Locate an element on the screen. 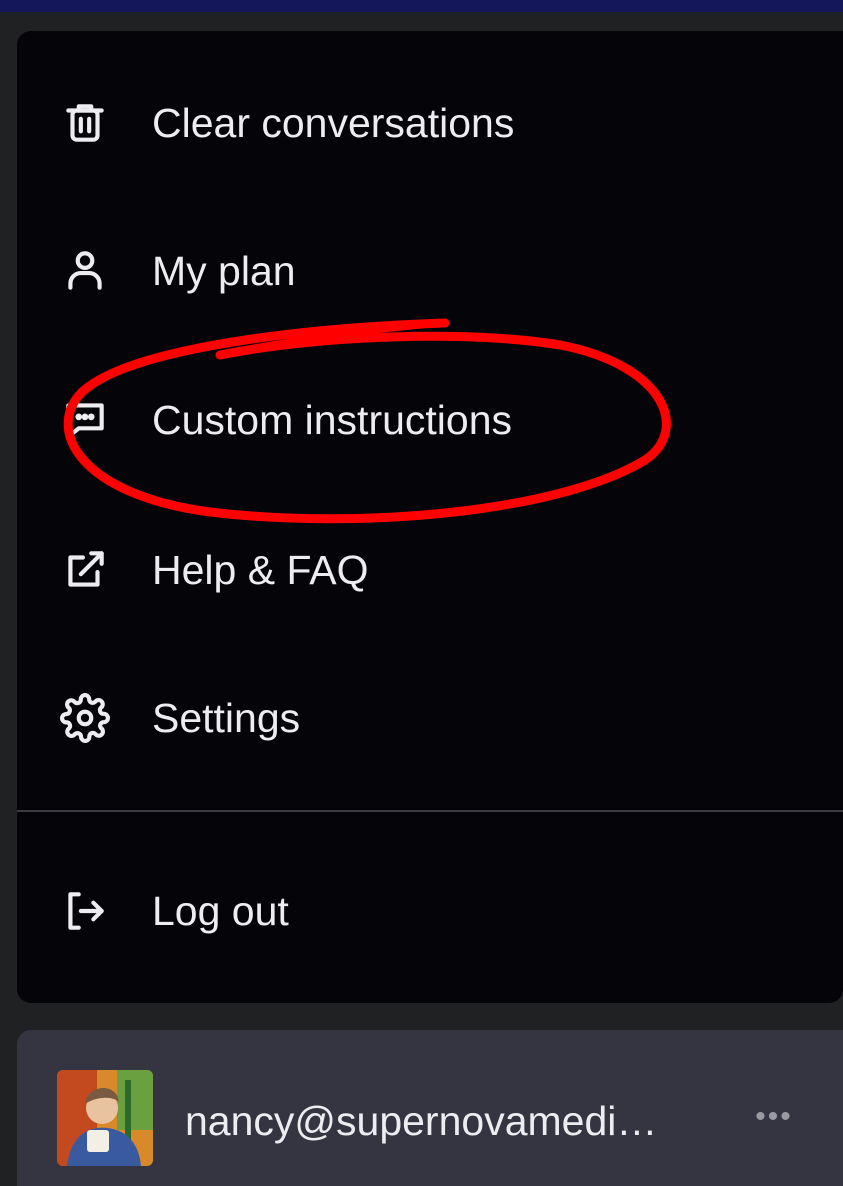  menu-item-label: Settings is located at coordinates (226, 717).